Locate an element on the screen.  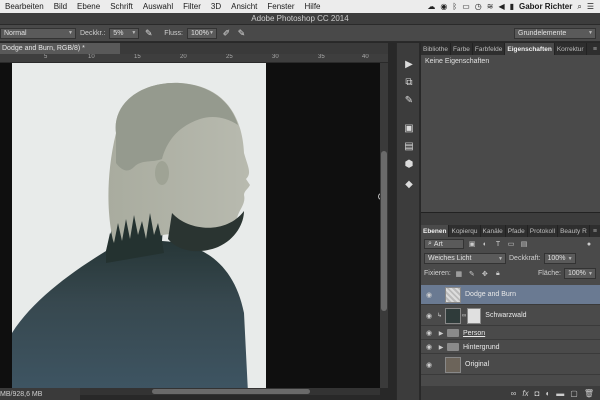
layer-group-hintergrund: ◉ ▶ Hintergrund is located at coordinates (510, 347).